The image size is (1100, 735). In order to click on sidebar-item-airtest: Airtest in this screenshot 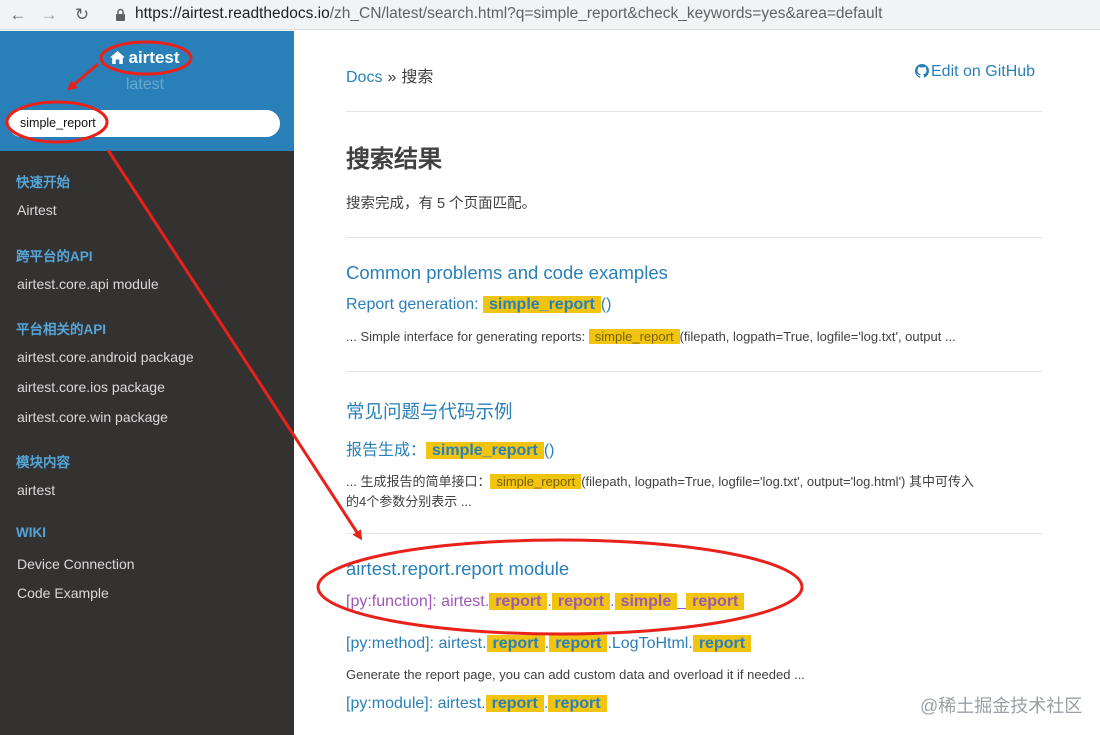, I will do `click(37, 210)`.